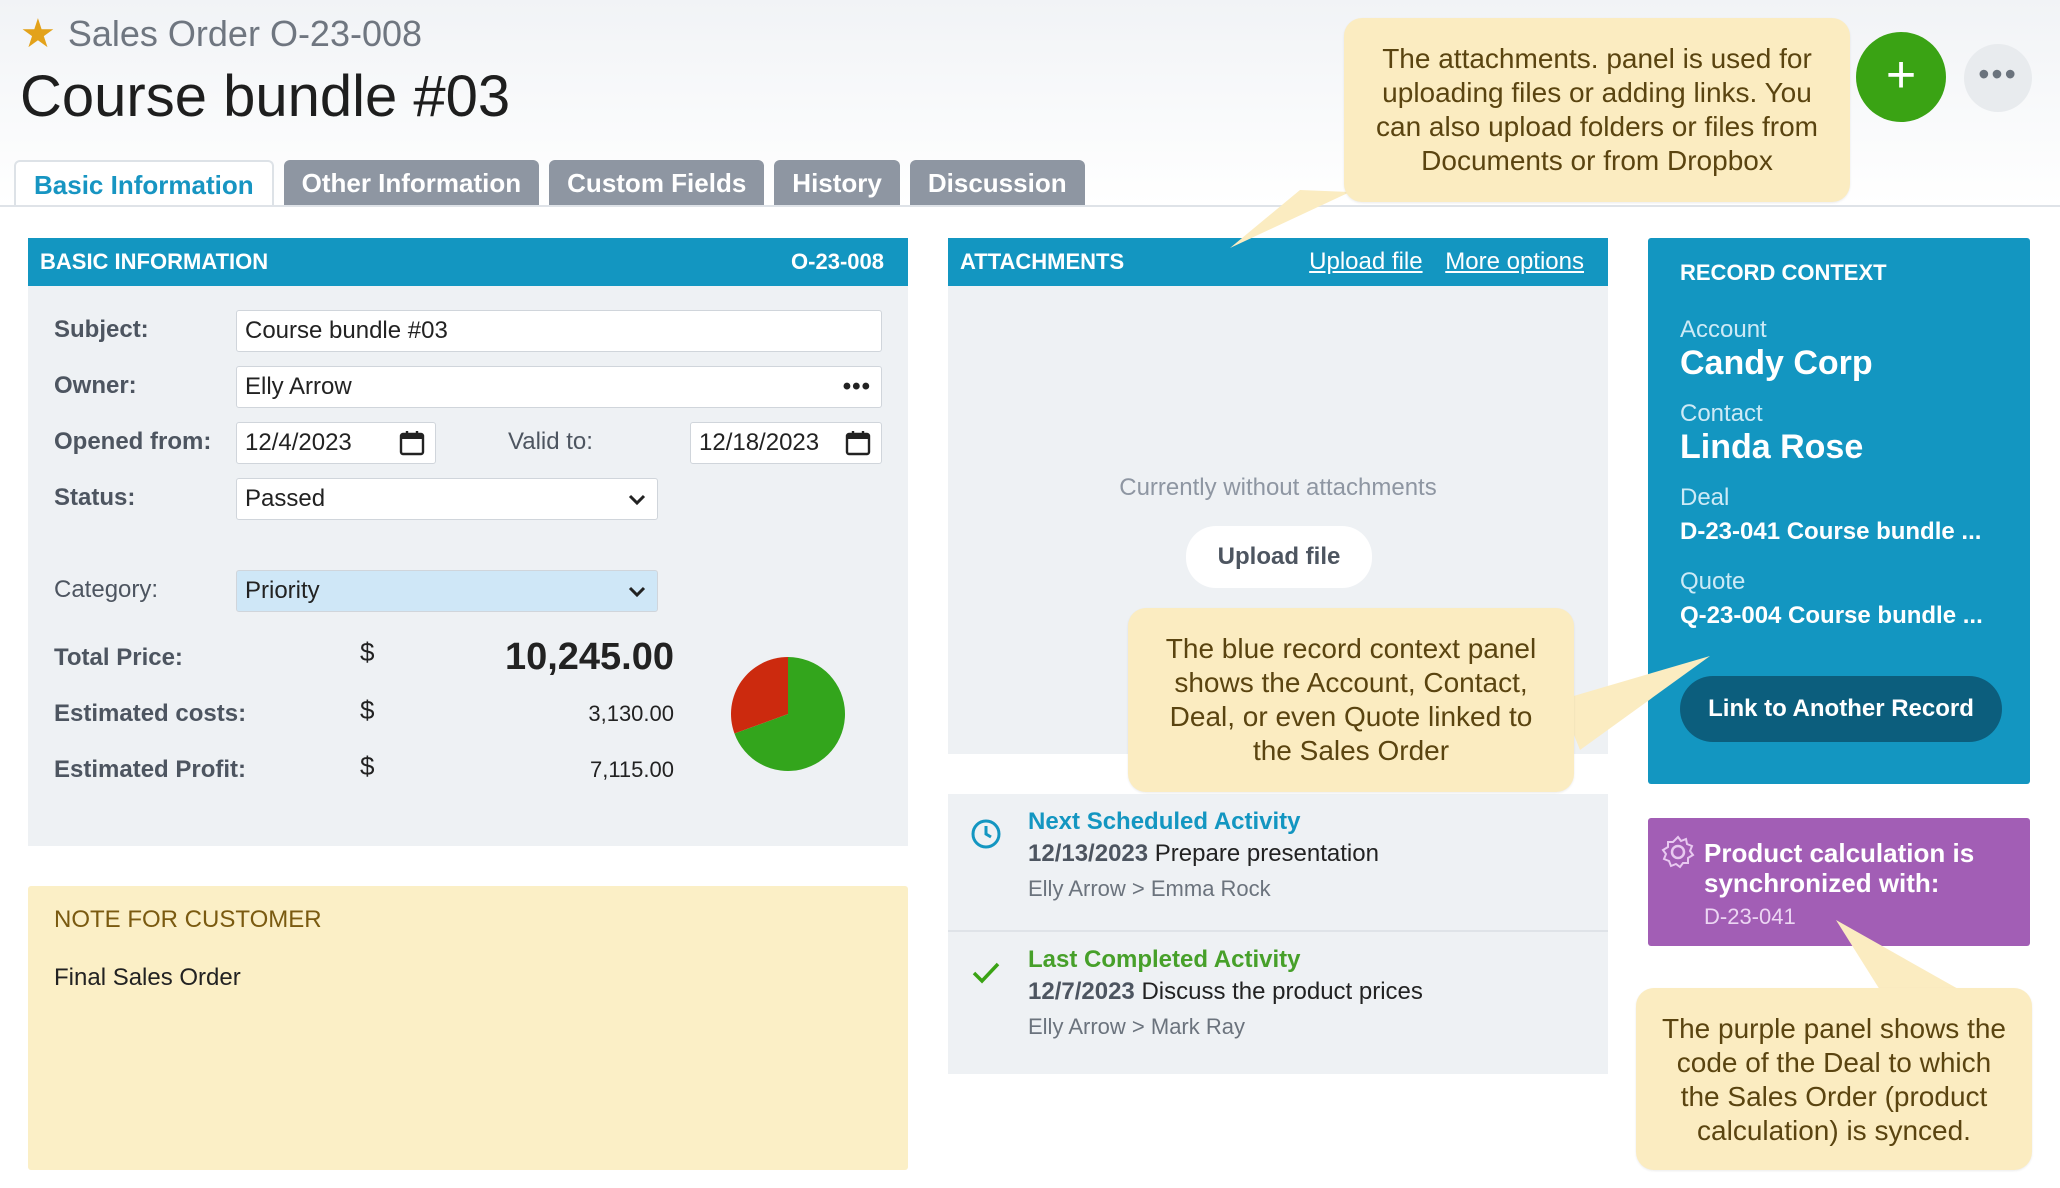 Image resolution: width=2060 pixels, height=1188 pixels. I want to click on callout-pointer-context, so click(1635, 703).